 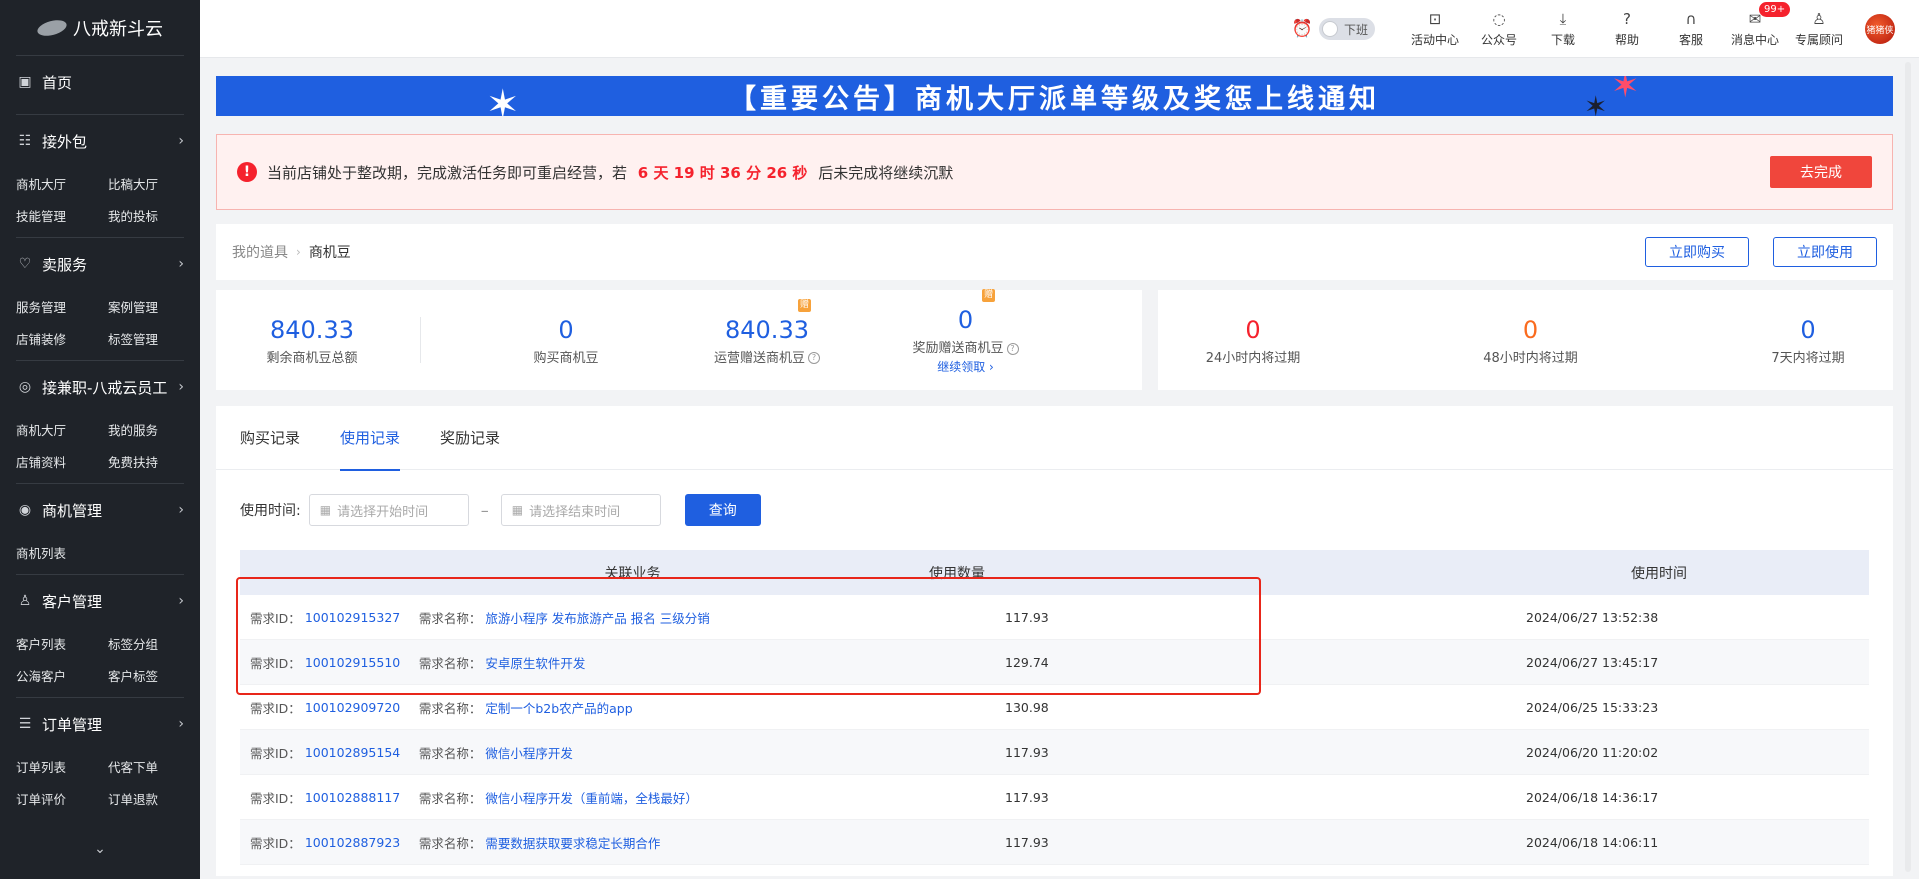 I want to click on breadcrumb-parent: 我的道具, so click(x=260, y=252).